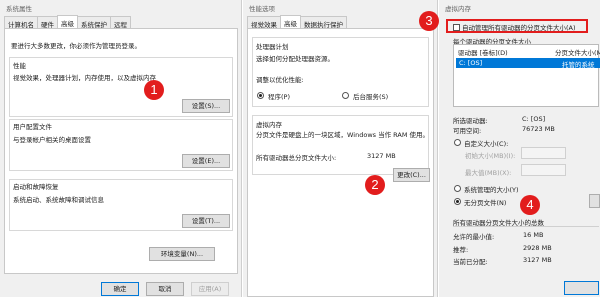 The width and height of the screenshot is (600, 297). I want to click on user-profile-desc: 与登录帐户相关的桌面设置, so click(52, 140).